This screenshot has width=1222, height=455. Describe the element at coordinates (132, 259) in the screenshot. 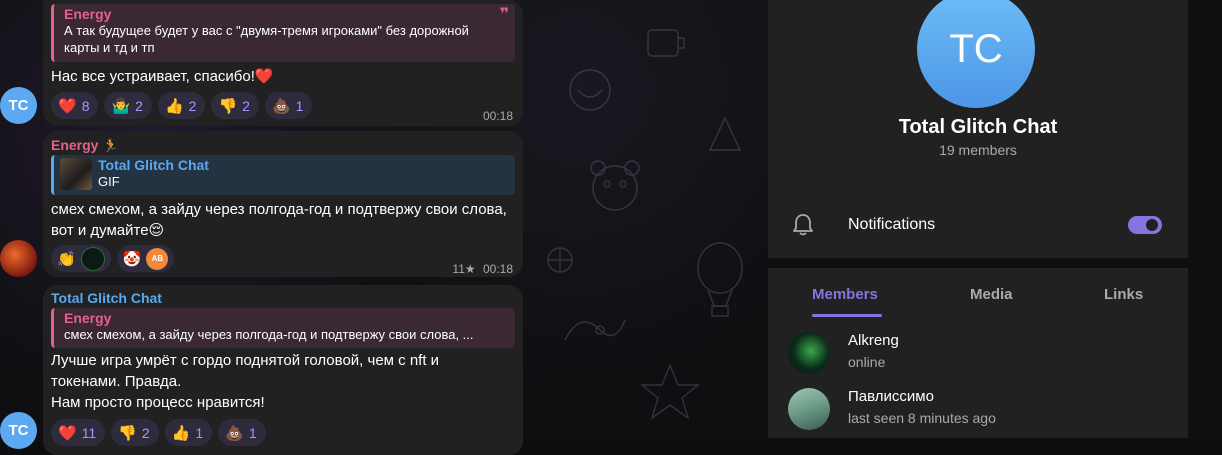

I see `clown-emoji: 🤡` at that location.